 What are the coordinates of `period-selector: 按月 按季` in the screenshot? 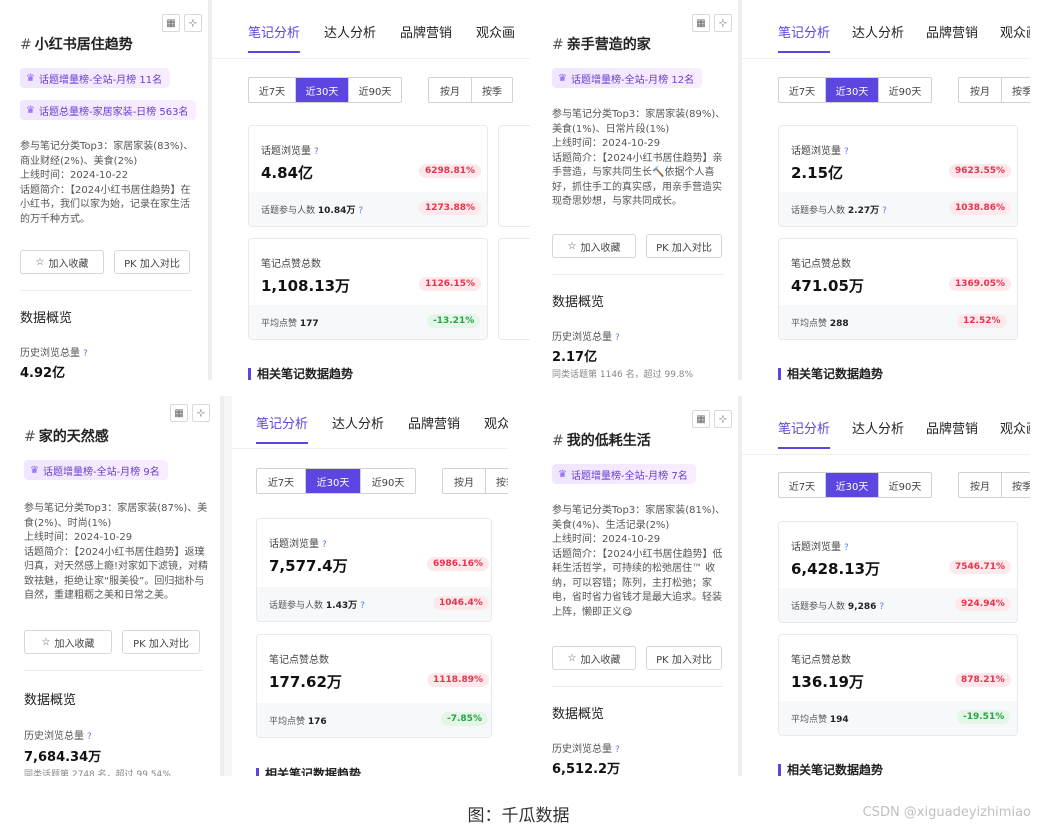 It's located at (475, 481).